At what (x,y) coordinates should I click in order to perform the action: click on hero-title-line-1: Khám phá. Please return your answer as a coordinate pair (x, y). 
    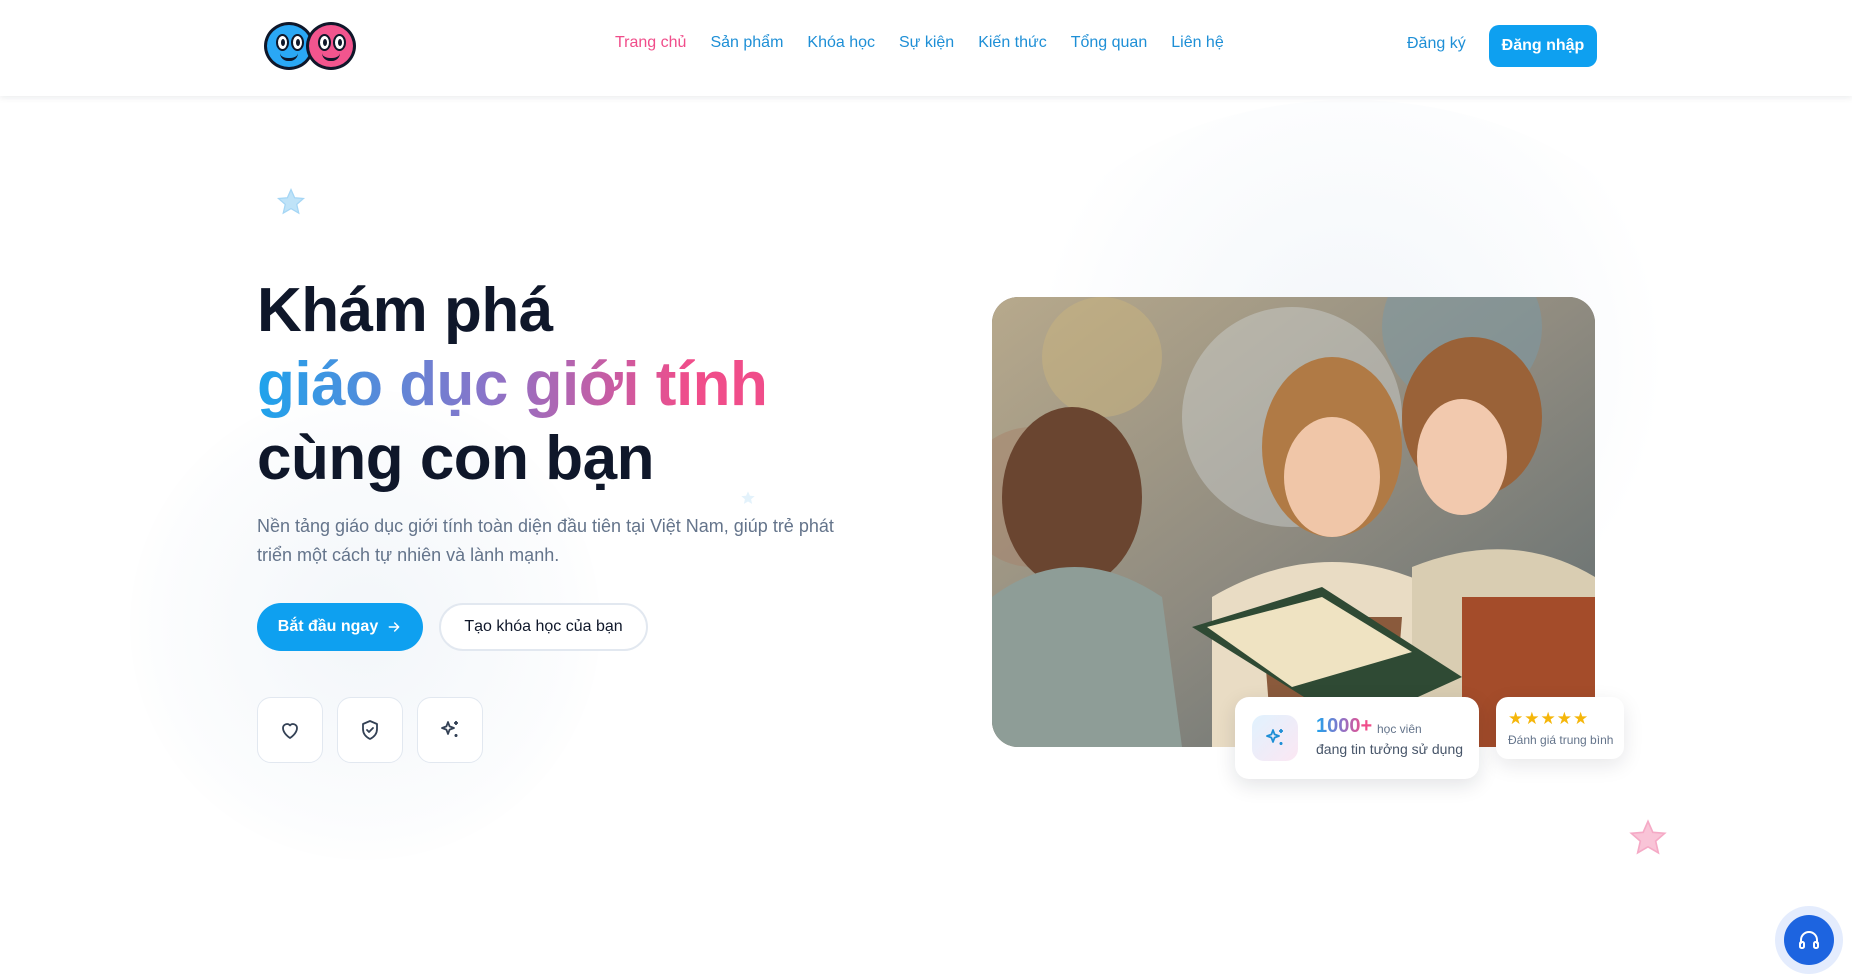
    Looking at the image, I should click on (405, 310).